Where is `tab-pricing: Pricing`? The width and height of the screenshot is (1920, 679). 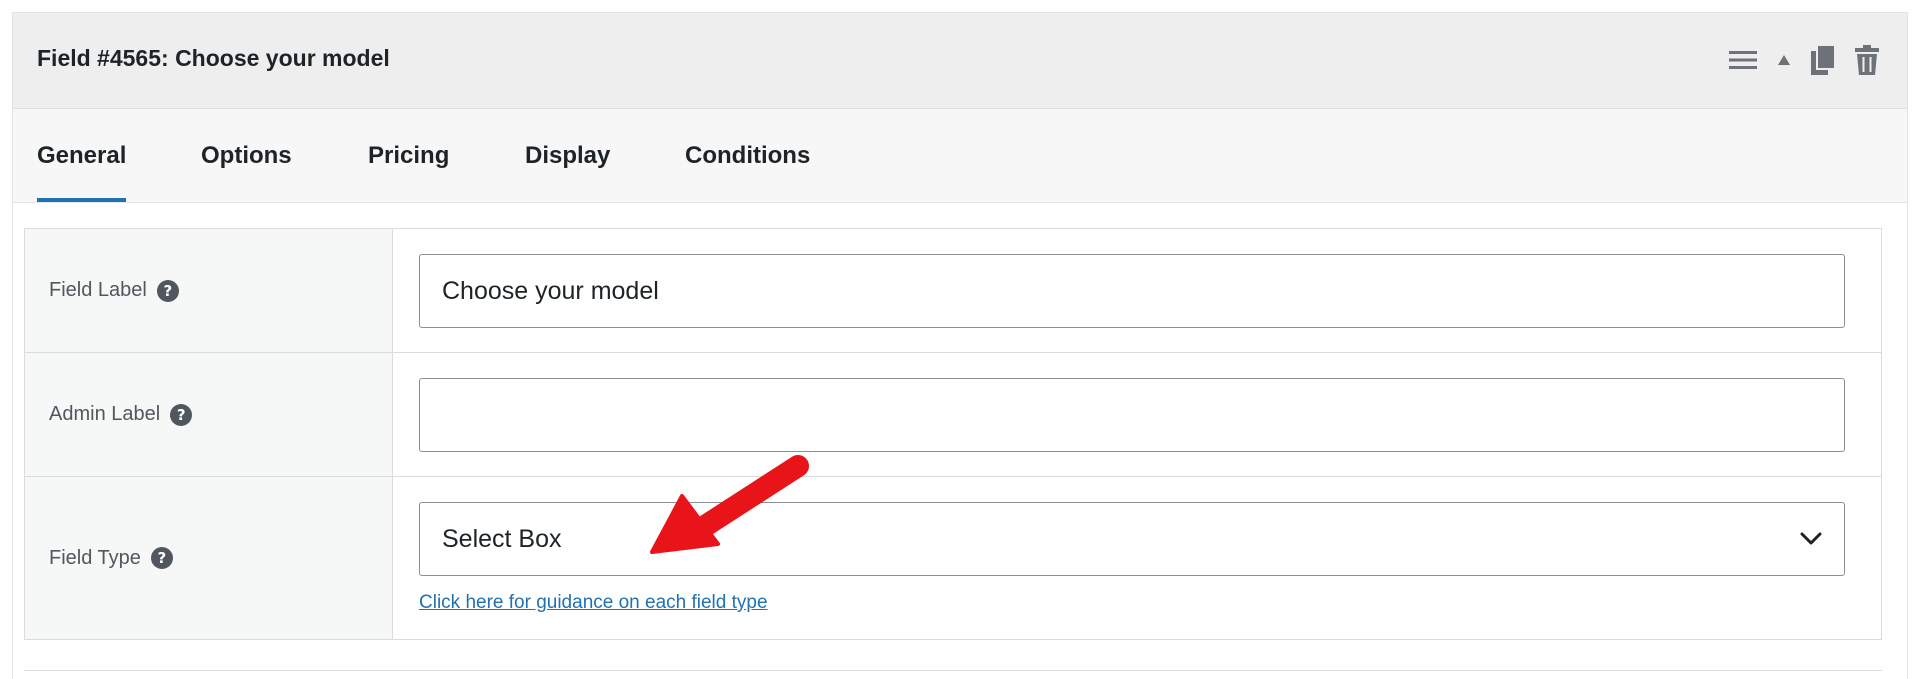 tab-pricing: Pricing is located at coordinates (408, 155).